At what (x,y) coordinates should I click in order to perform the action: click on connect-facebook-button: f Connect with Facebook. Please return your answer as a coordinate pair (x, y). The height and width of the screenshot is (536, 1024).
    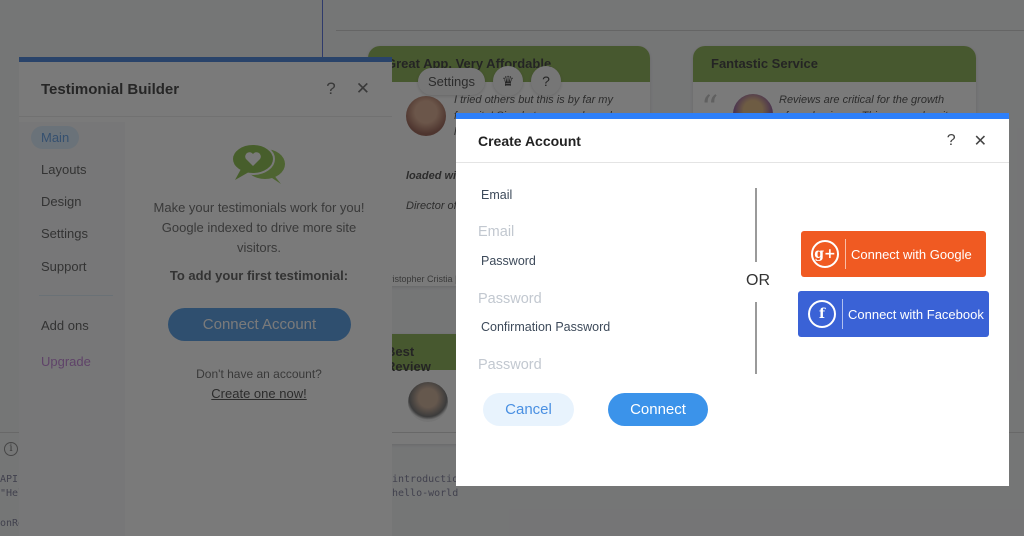
    Looking at the image, I should click on (893, 314).